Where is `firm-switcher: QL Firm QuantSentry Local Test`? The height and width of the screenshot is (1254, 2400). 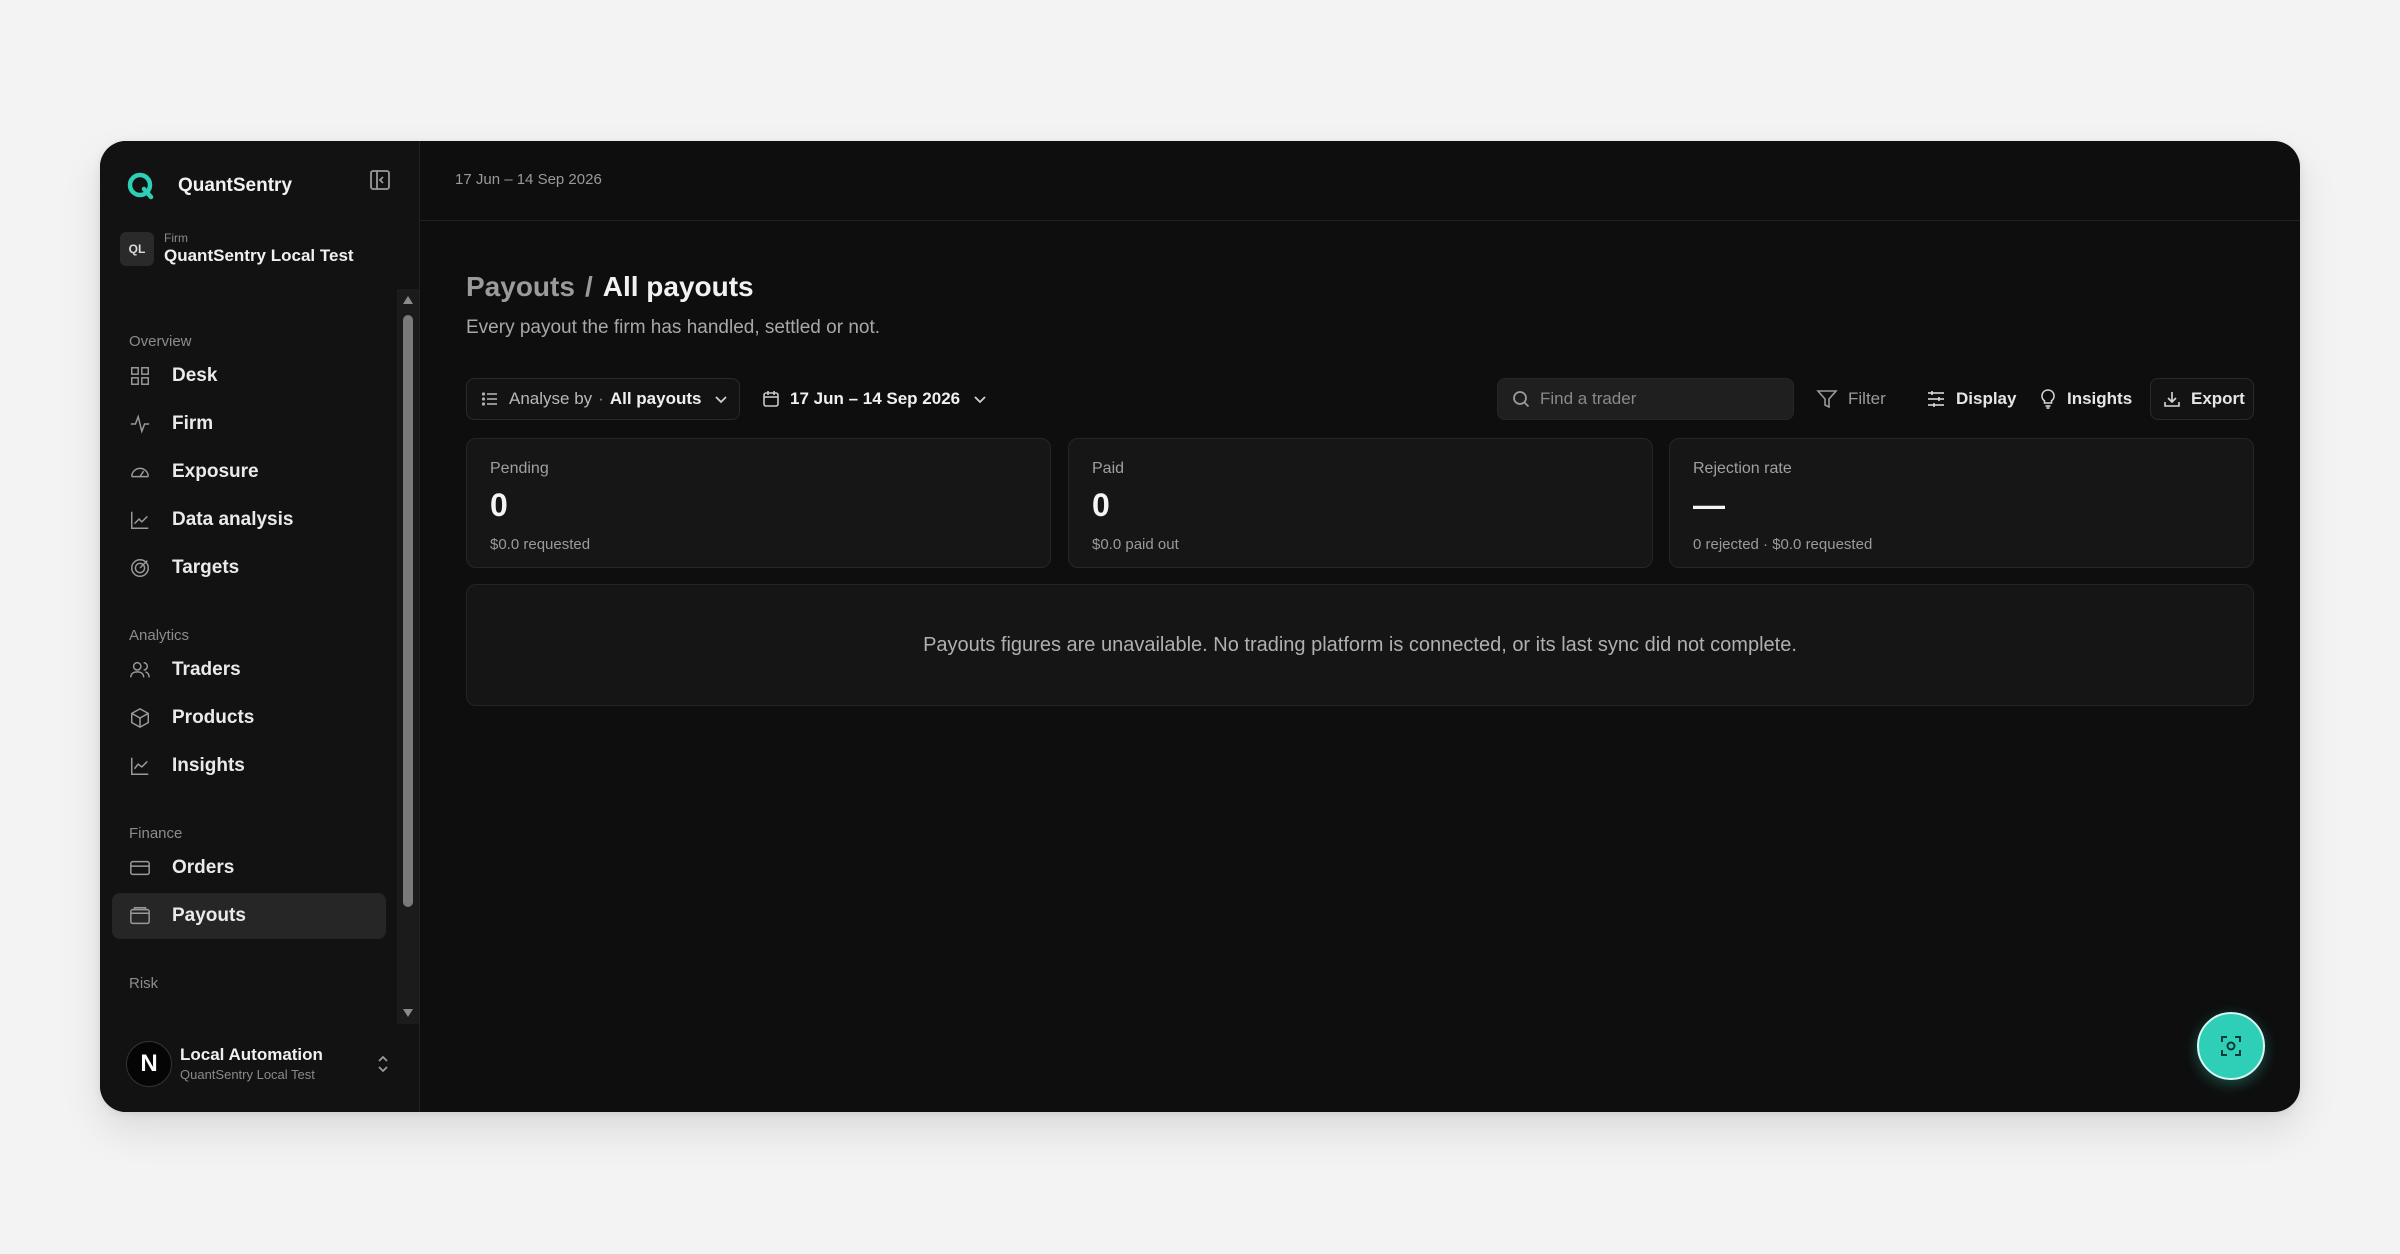
firm-switcher: QL Firm QuantSentry Local Test is located at coordinates (237, 249).